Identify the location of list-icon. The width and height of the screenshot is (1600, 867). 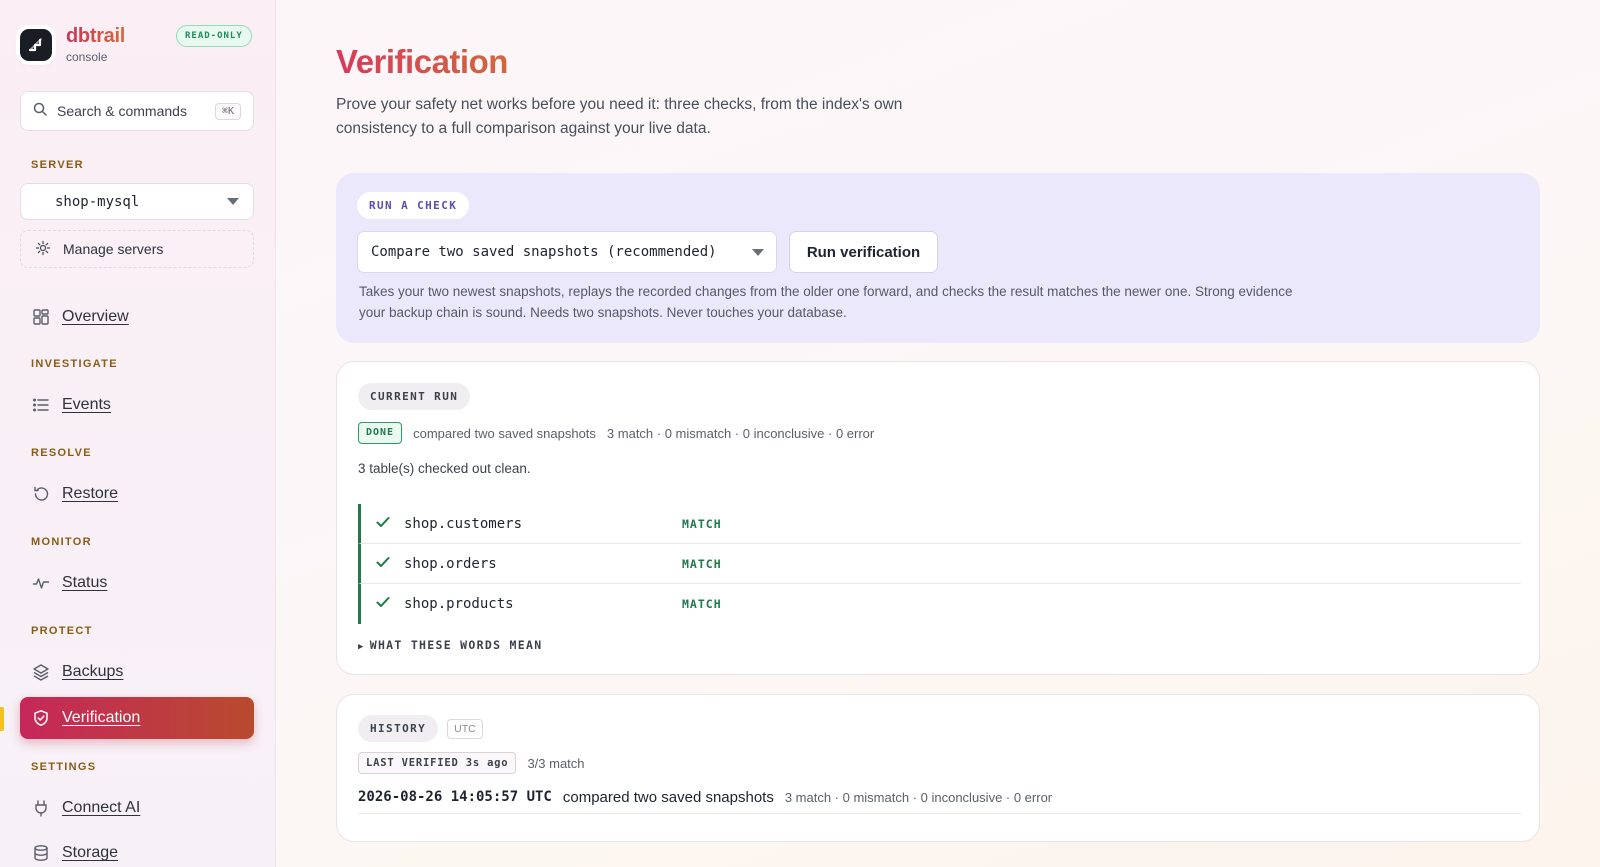
(41, 405).